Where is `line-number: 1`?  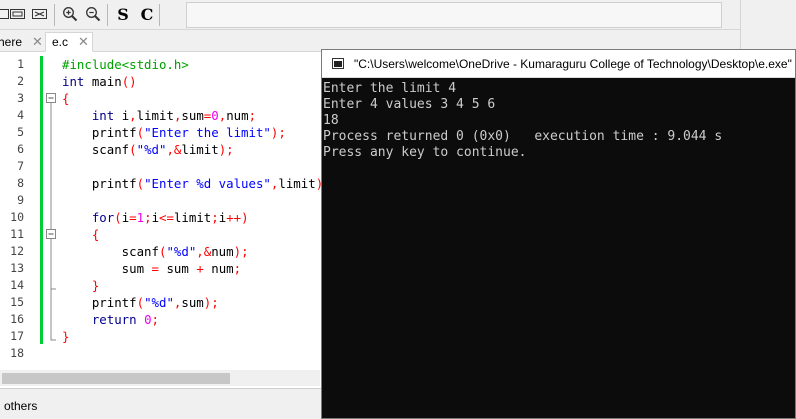
line-number: 1 is located at coordinates (20, 64).